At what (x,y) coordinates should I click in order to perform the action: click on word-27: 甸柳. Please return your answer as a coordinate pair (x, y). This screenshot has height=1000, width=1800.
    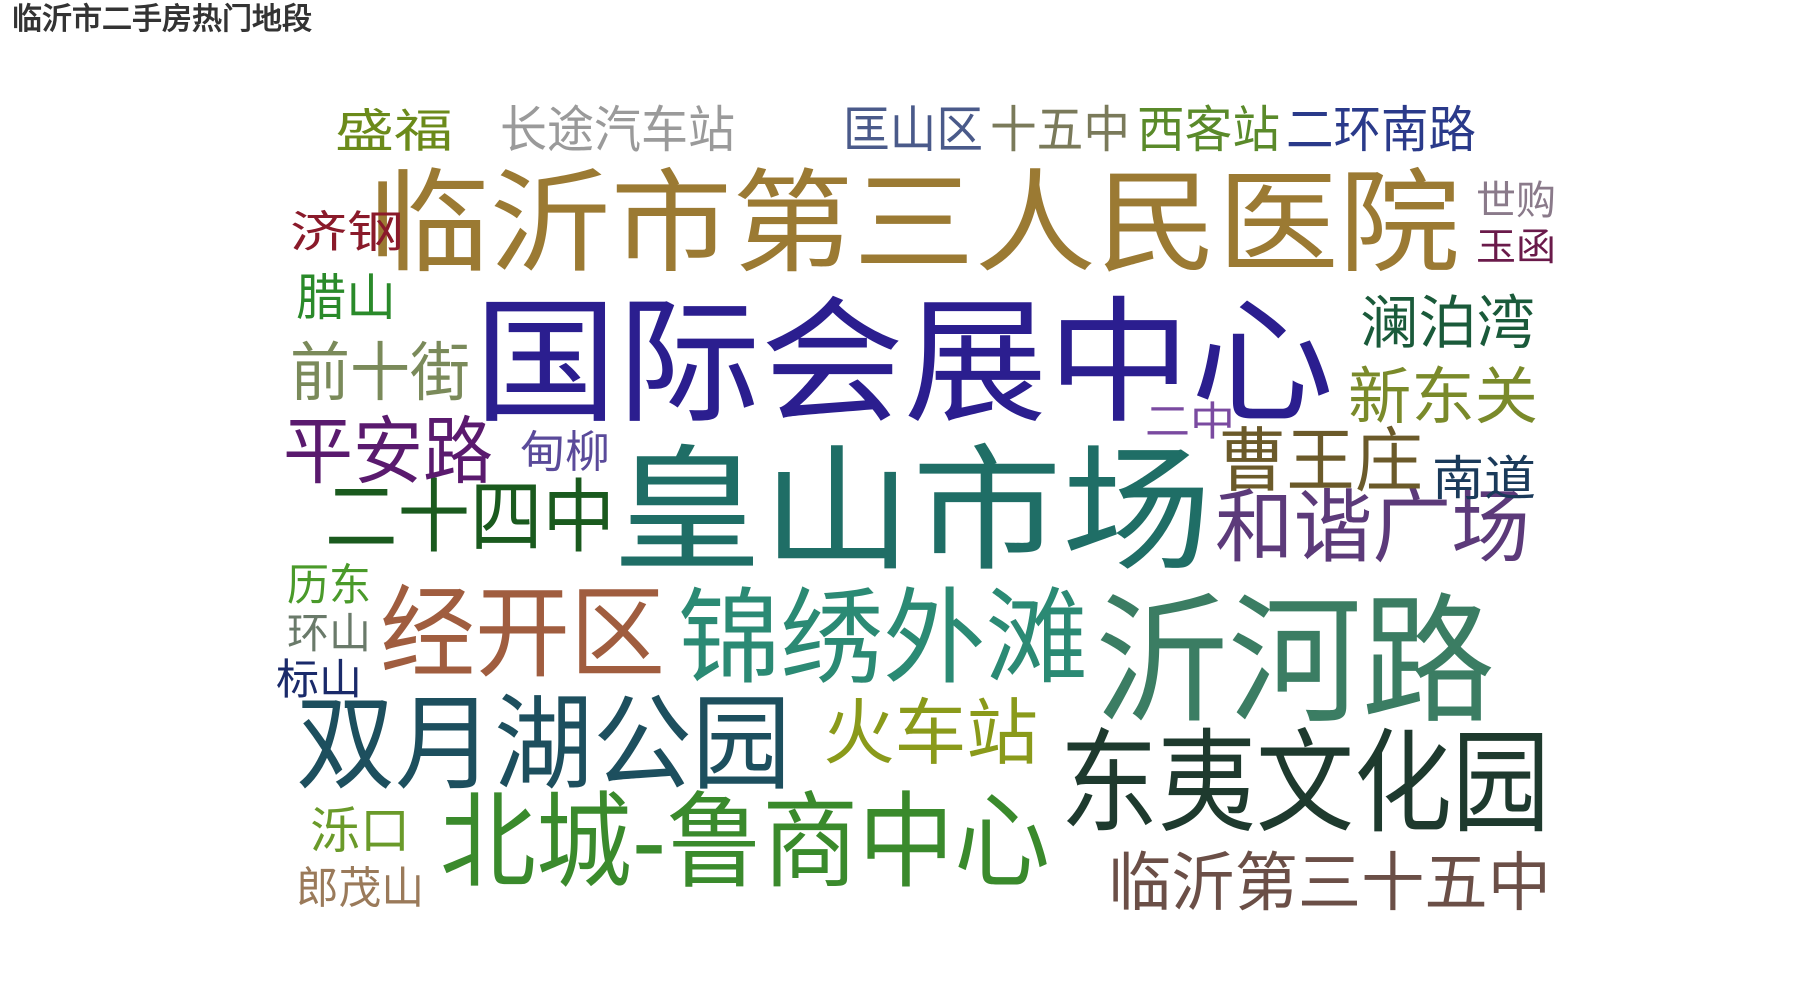
    Looking at the image, I should click on (565, 452).